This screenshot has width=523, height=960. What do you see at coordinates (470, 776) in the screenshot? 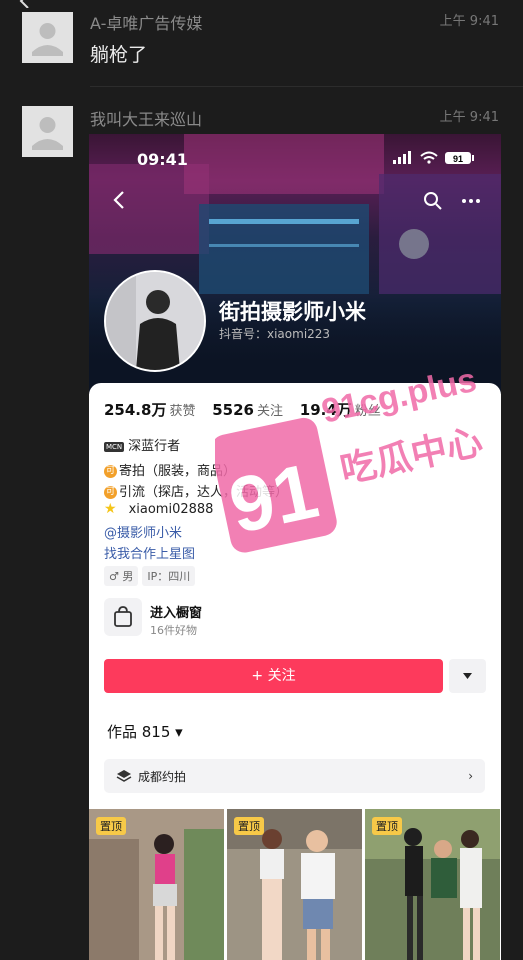
I see `chevron-right-icon: ›` at bounding box center [470, 776].